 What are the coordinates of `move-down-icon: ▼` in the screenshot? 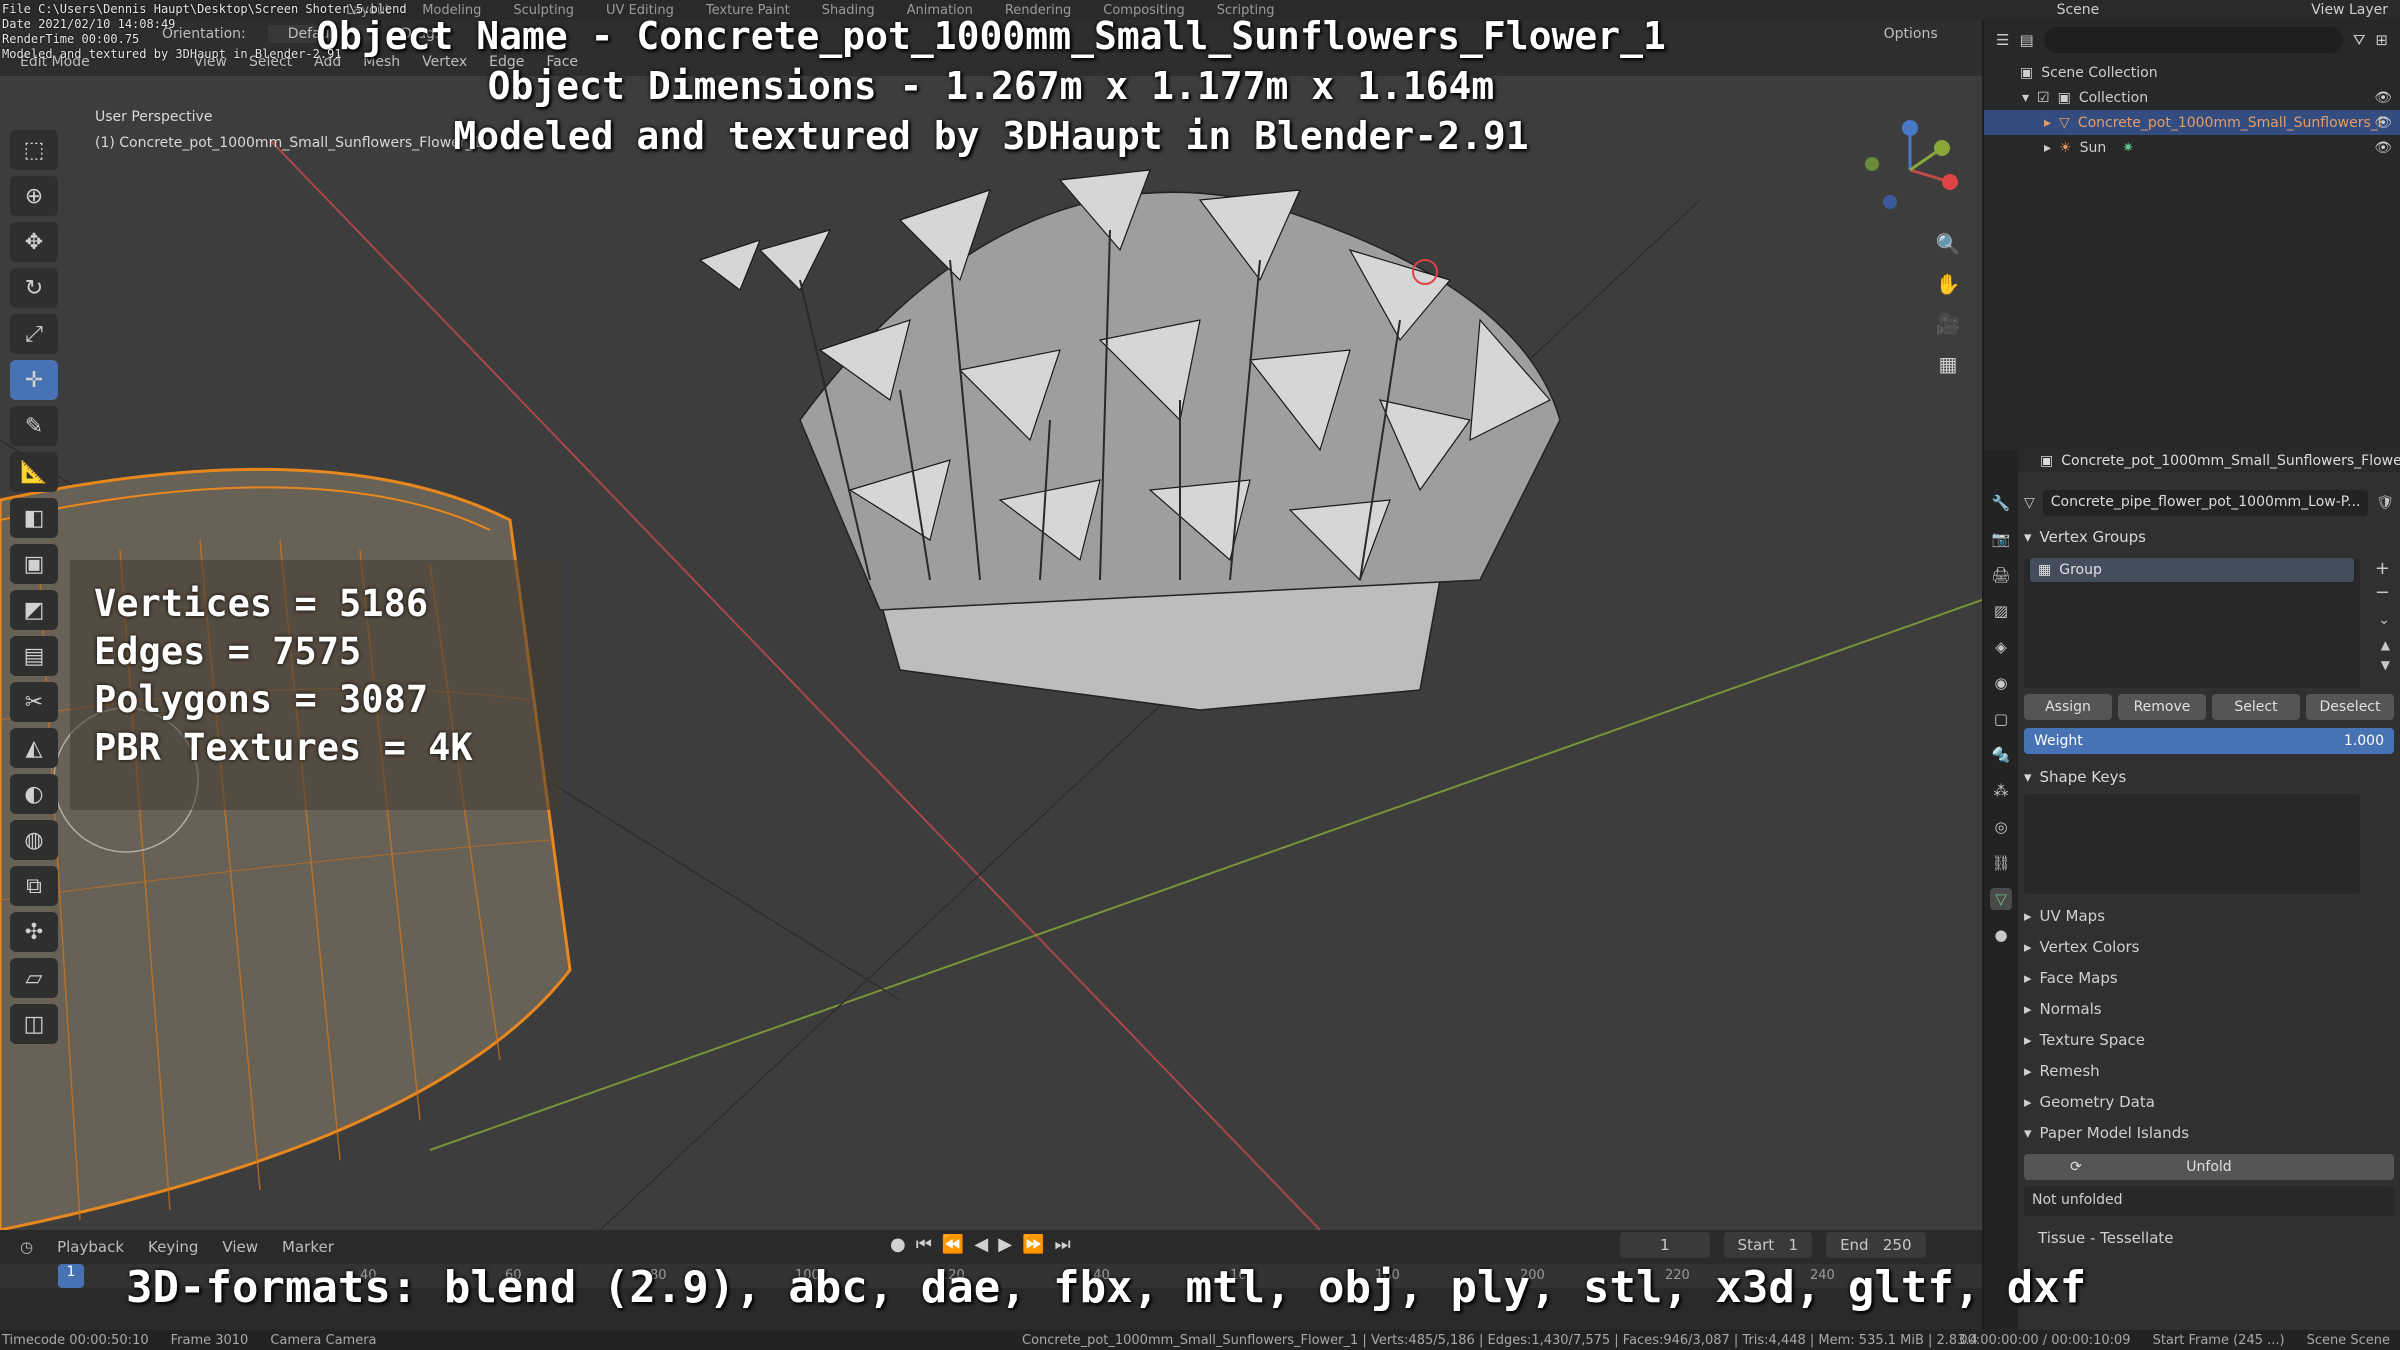 It's located at (2385, 665).